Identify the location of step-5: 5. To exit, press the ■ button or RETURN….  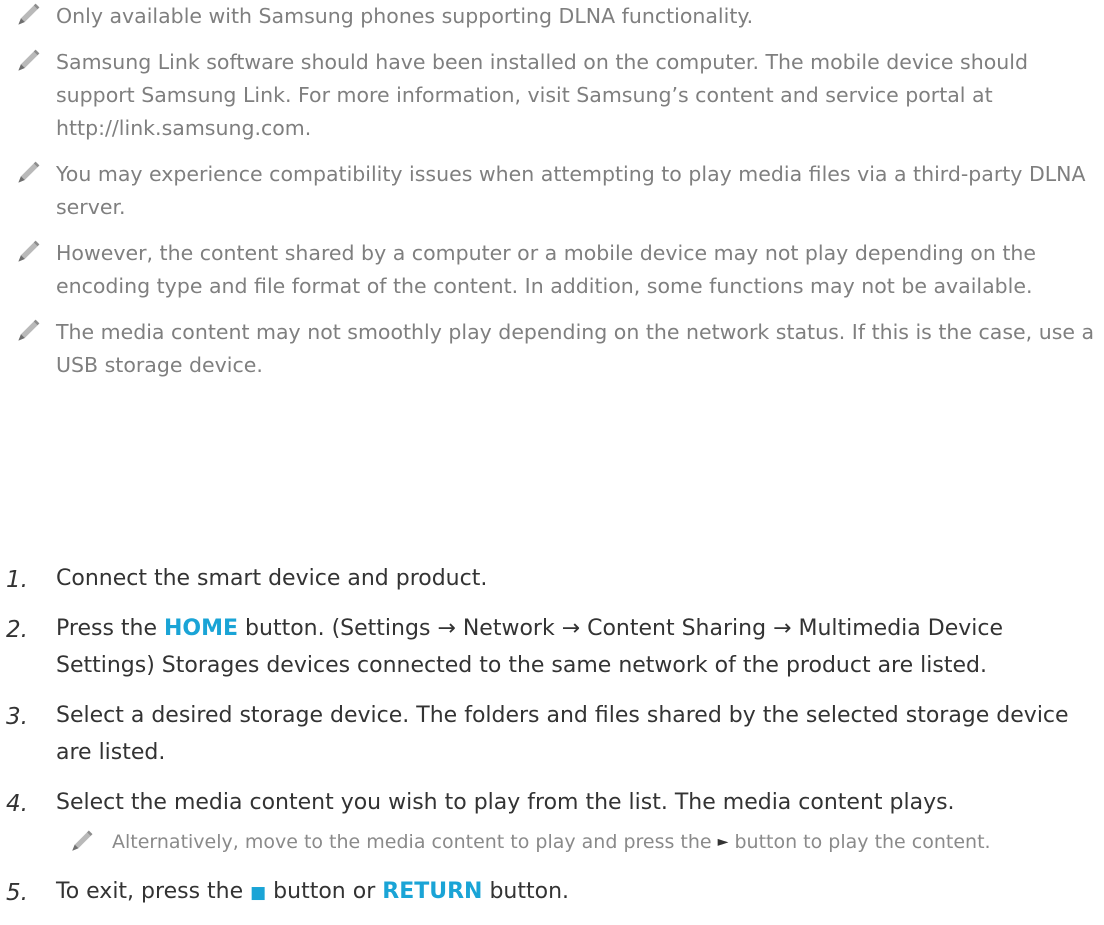
(552, 892).